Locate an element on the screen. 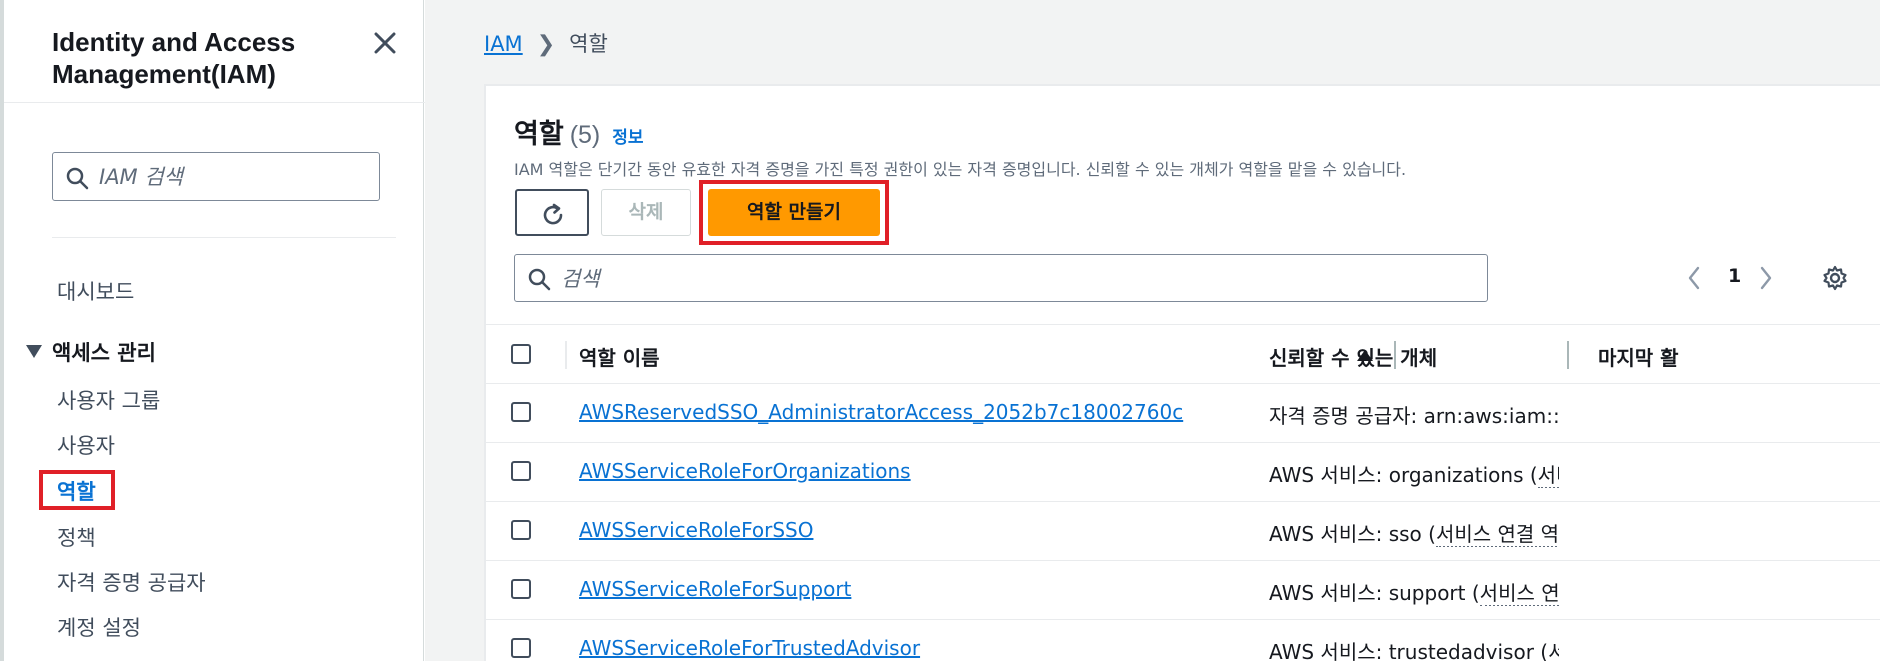 The width and height of the screenshot is (1880, 661). sidebar-item-dashboard: 대시보드 is located at coordinates (95, 291).